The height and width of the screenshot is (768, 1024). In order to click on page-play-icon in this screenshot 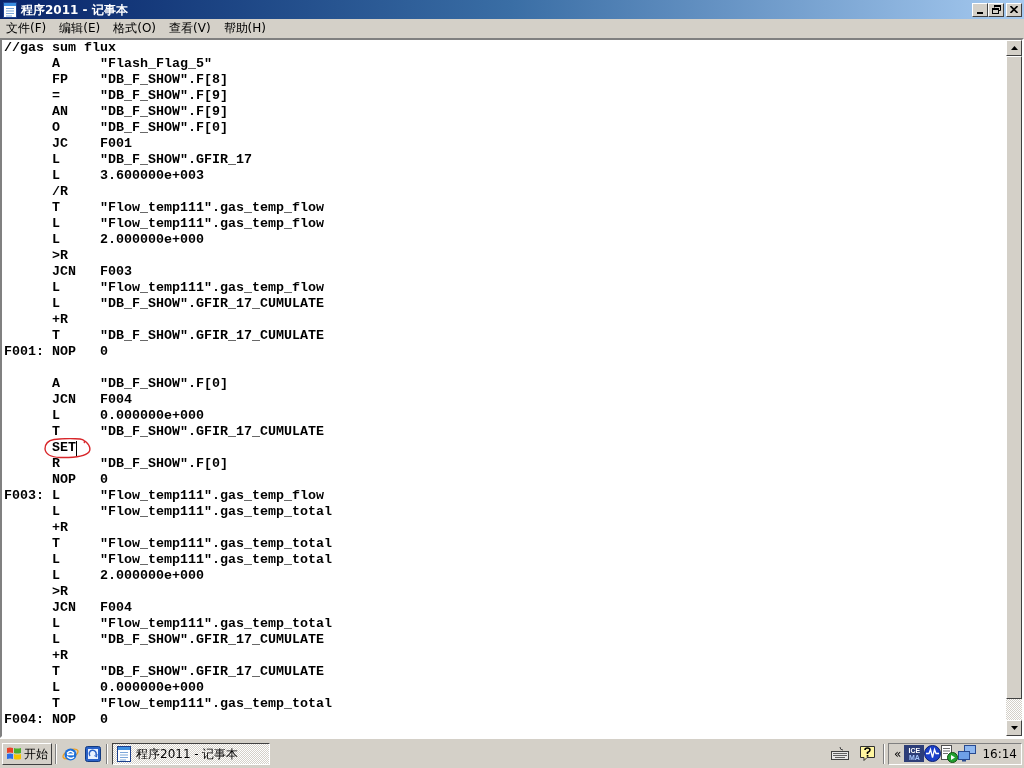, I will do `click(950, 753)`.